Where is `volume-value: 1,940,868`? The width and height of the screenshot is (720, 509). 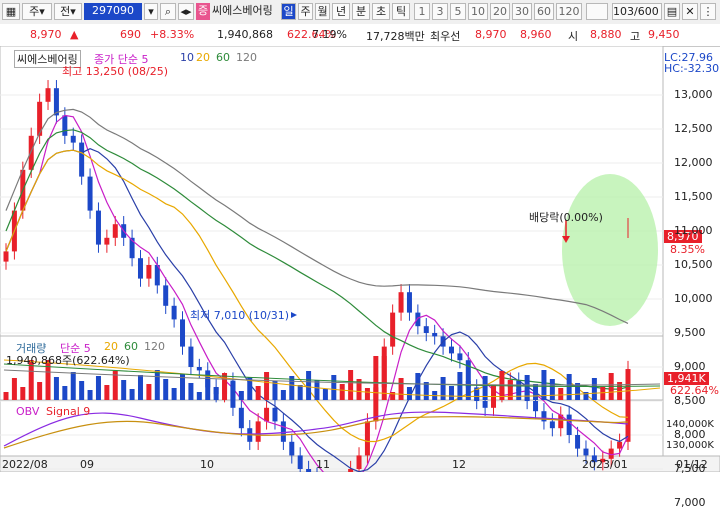 volume-value: 1,940,868 is located at coordinates (245, 34).